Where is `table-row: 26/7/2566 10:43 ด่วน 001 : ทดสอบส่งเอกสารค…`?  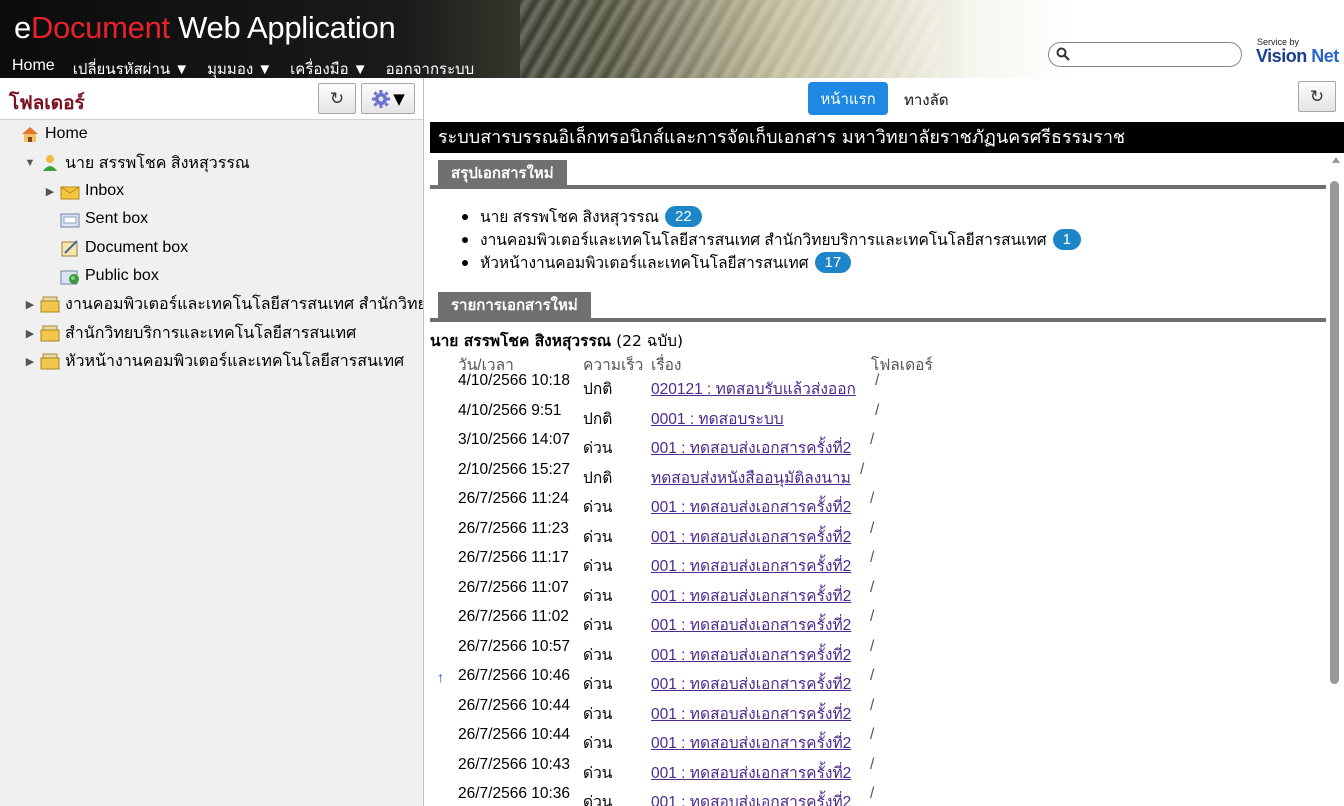 table-row: 26/7/2566 10:43 ด่วน 001 : ทดสอบส่งเอกสารค… is located at coordinates (730, 770).